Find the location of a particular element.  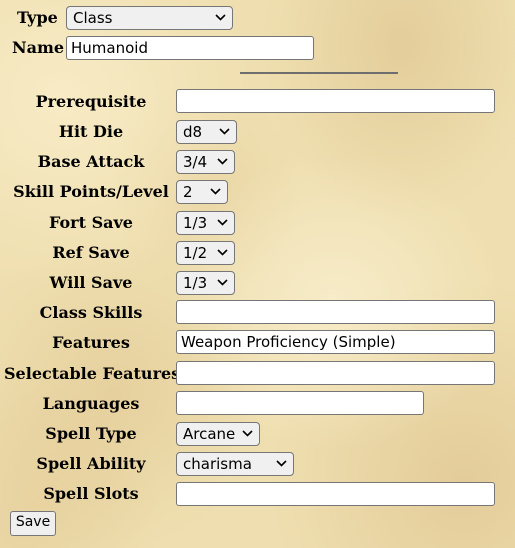

divider is located at coordinates (319, 73).